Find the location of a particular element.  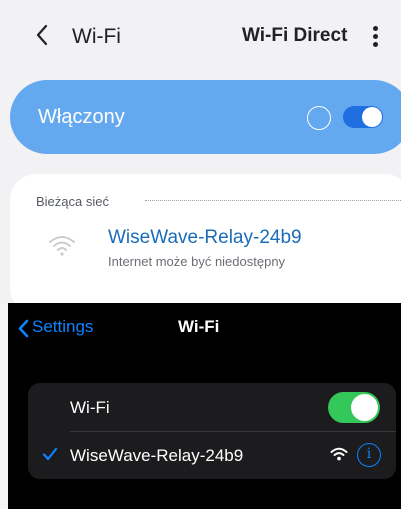

circle-icon is located at coordinates (319, 118).